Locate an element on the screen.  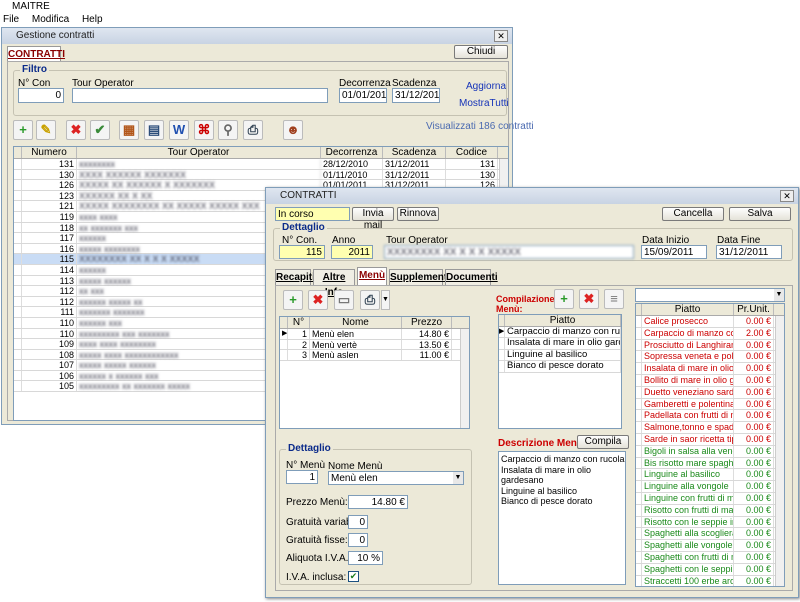
delete-dish-icon: ✖ is located at coordinates (589, 299).